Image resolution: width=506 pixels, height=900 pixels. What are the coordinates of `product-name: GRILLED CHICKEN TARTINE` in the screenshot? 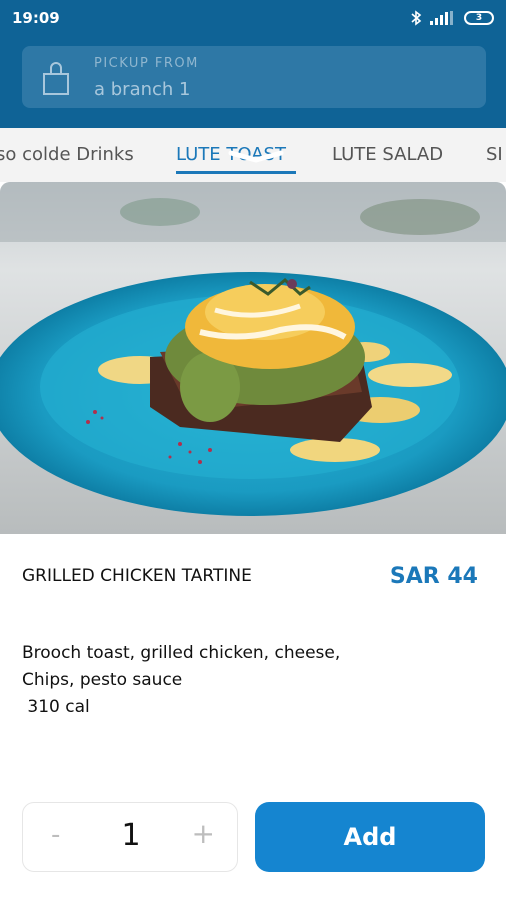 It's located at (137, 576).